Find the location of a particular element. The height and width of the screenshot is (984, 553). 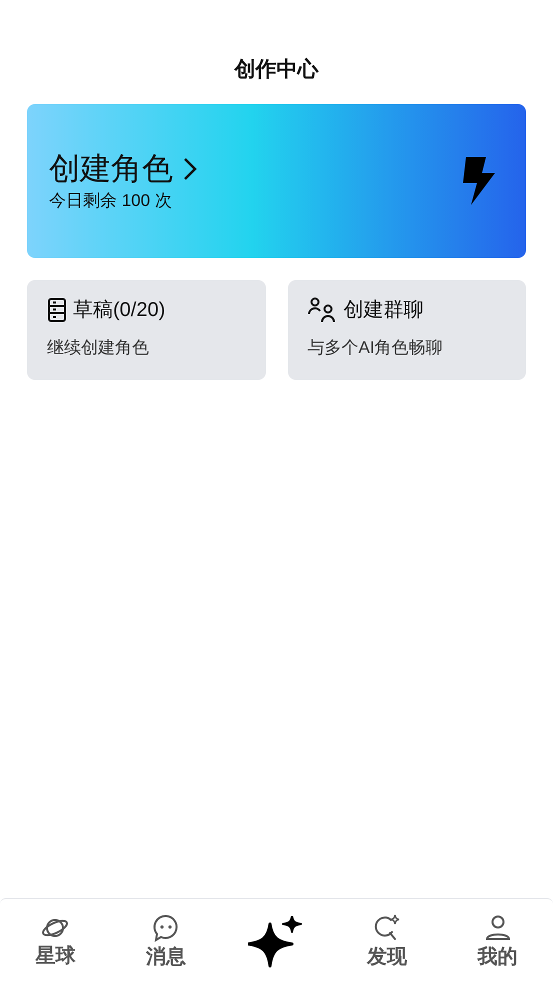

tab-item: 发现 is located at coordinates (387, 942).